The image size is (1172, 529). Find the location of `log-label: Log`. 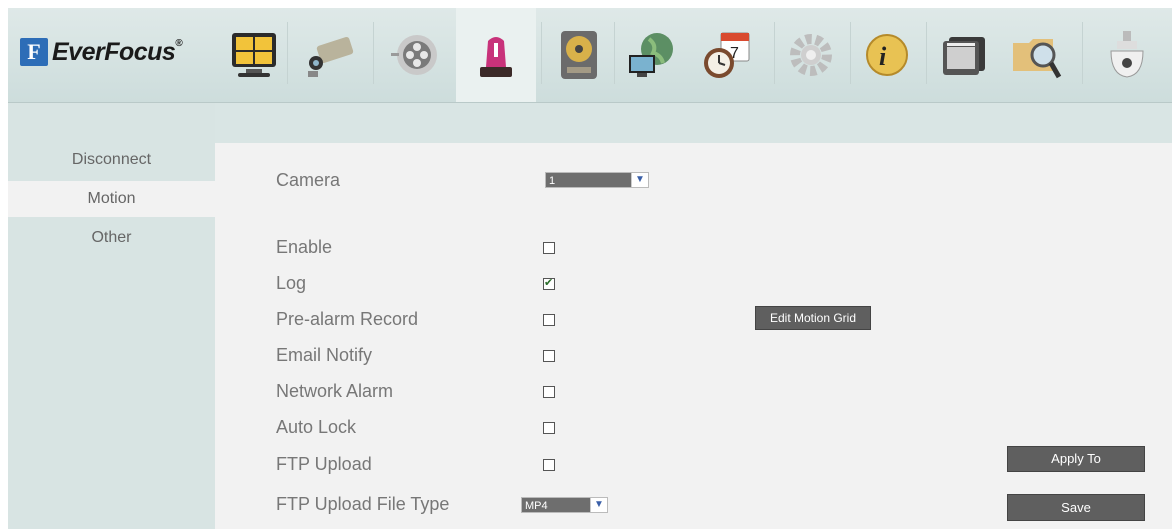

log-label: Log is located at coordinates (291, 283).